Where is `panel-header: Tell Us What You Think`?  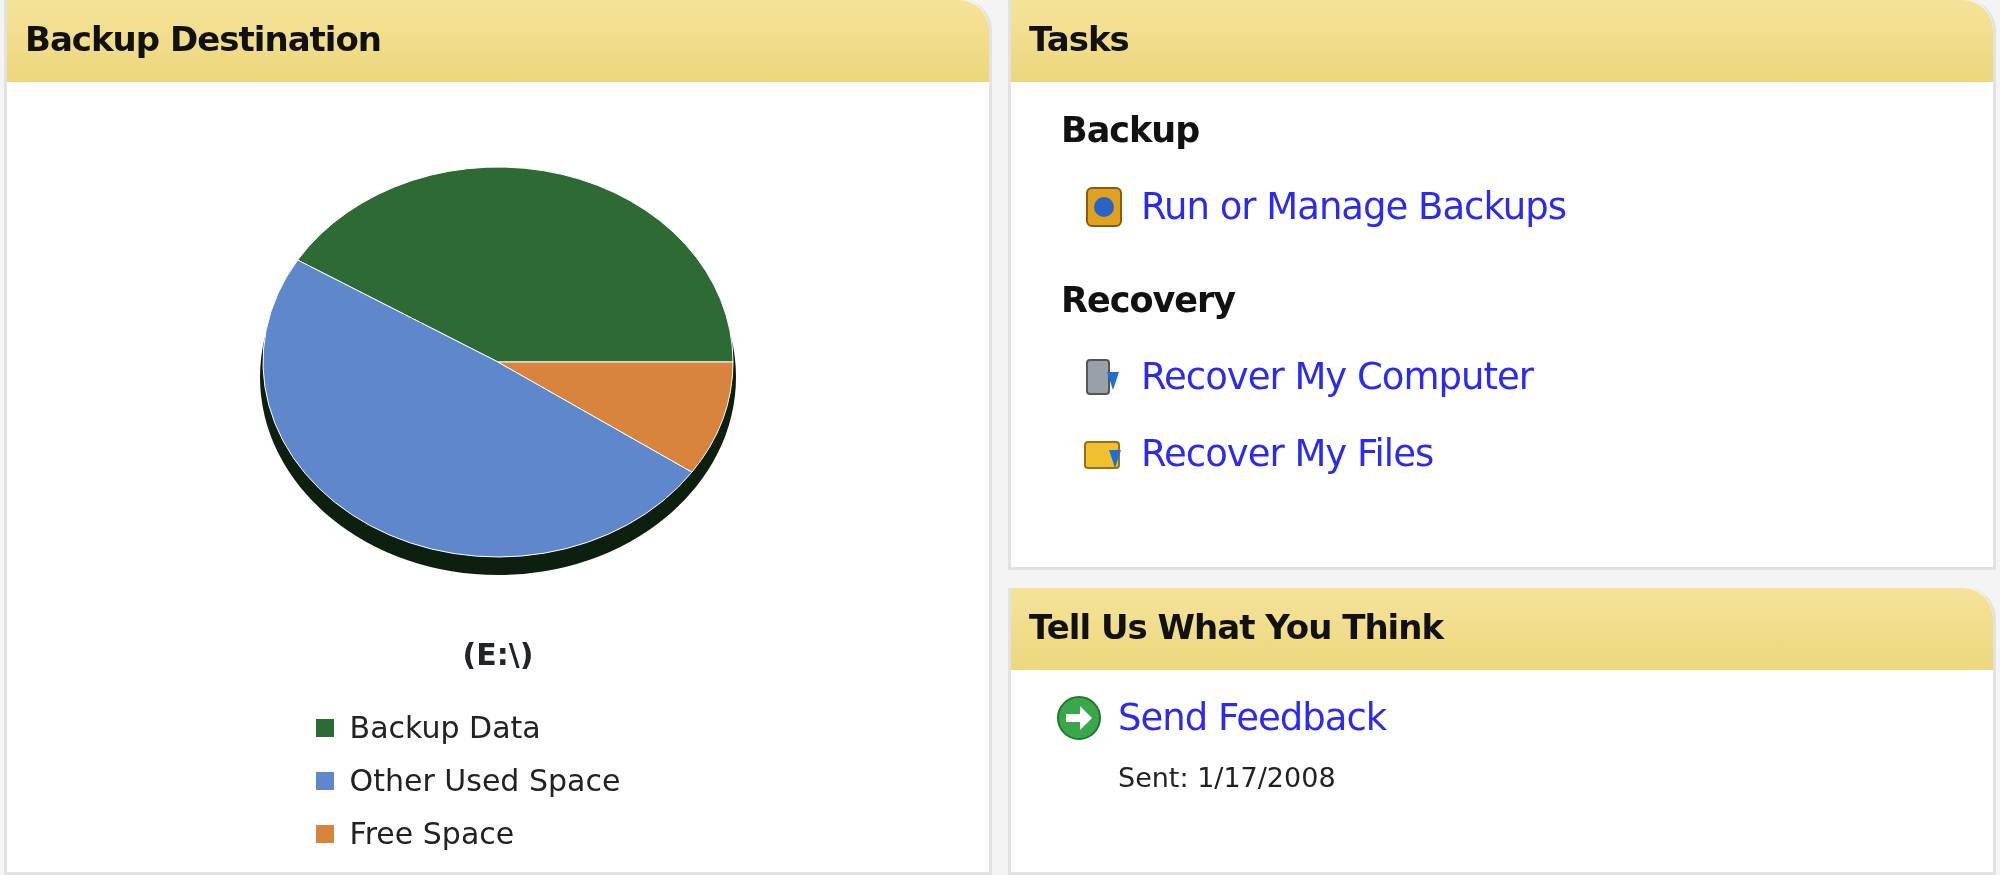
panel-header: Tell Us What You Think is located at coordinates (1502, 629).